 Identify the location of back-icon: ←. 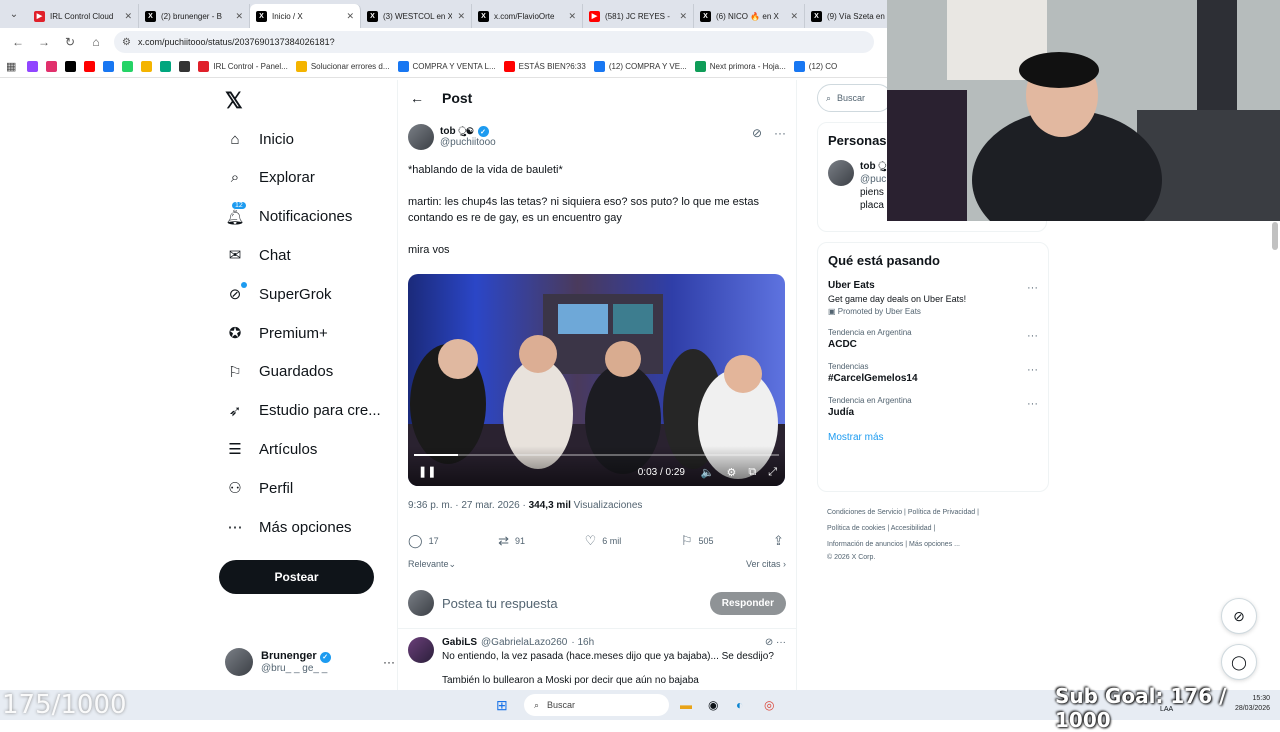
(18, 42).